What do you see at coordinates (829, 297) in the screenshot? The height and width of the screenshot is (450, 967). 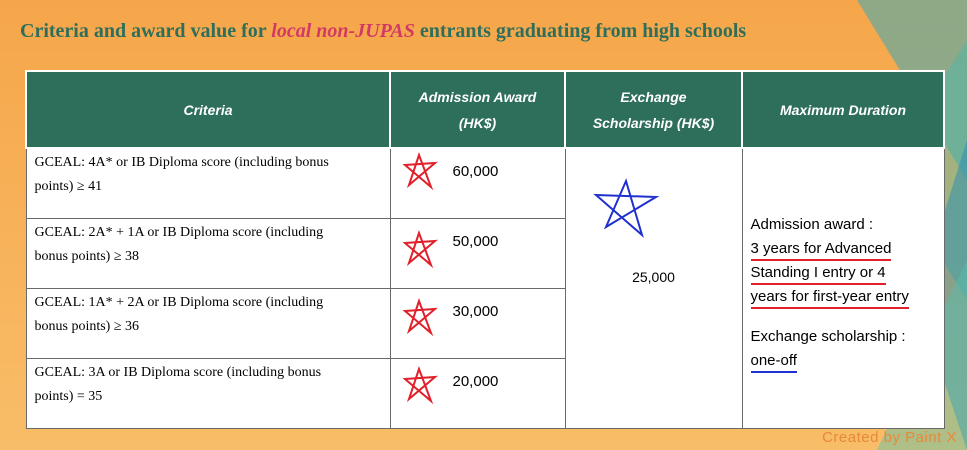 I see `duration-line-underlined: years for first-year entry` at bounding box center [829, 297].